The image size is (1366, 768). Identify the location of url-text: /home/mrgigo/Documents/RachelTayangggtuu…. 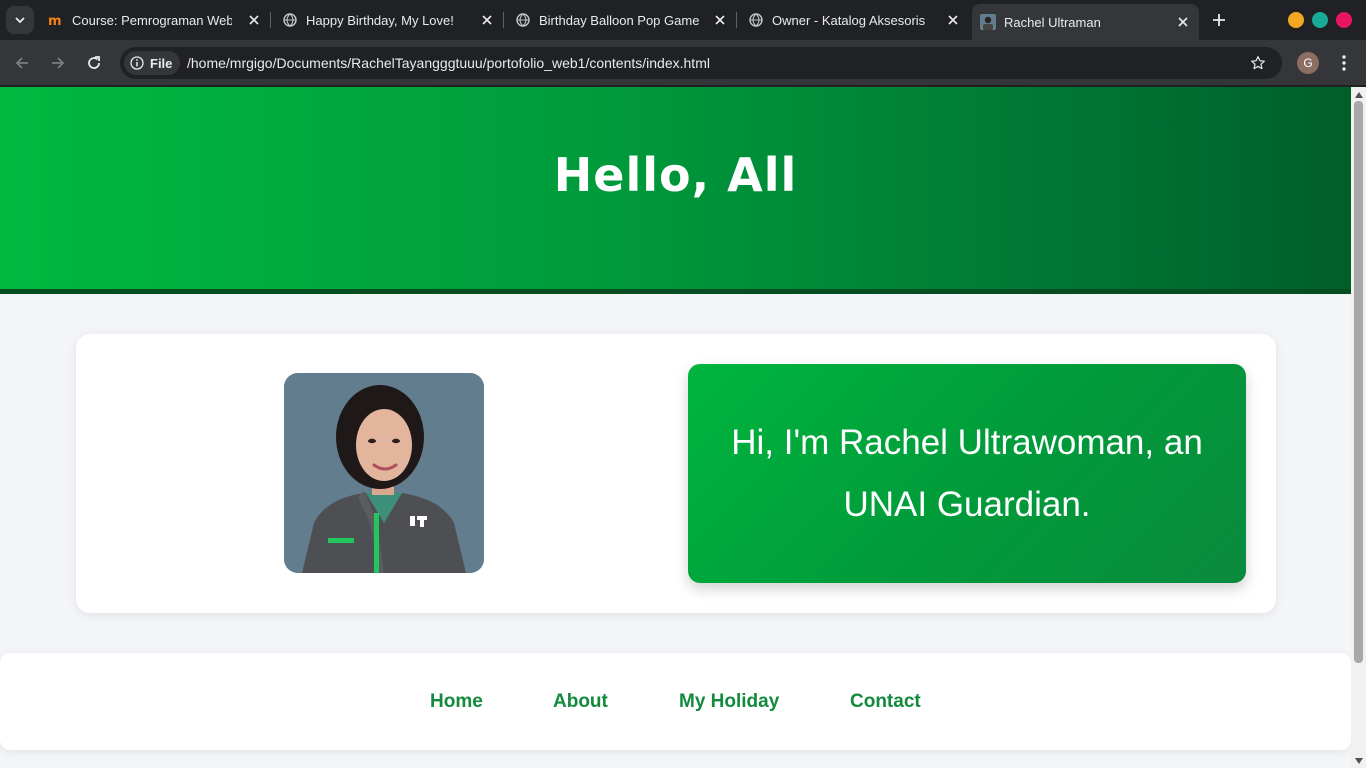
(448, 63).